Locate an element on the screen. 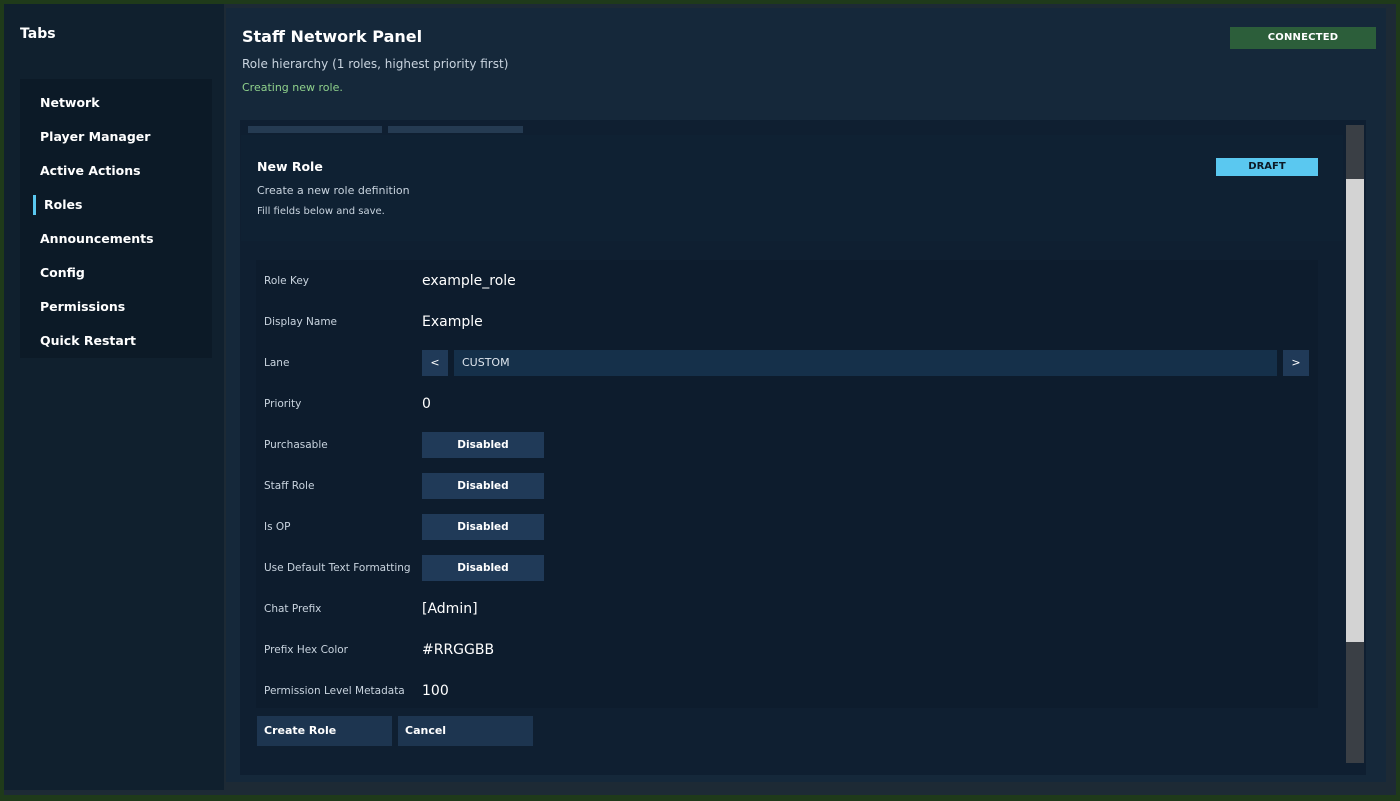 The height and width of the screenshot is (801, 1400). field-role-key: Role Key example_role is located at coordinates (787, 281).